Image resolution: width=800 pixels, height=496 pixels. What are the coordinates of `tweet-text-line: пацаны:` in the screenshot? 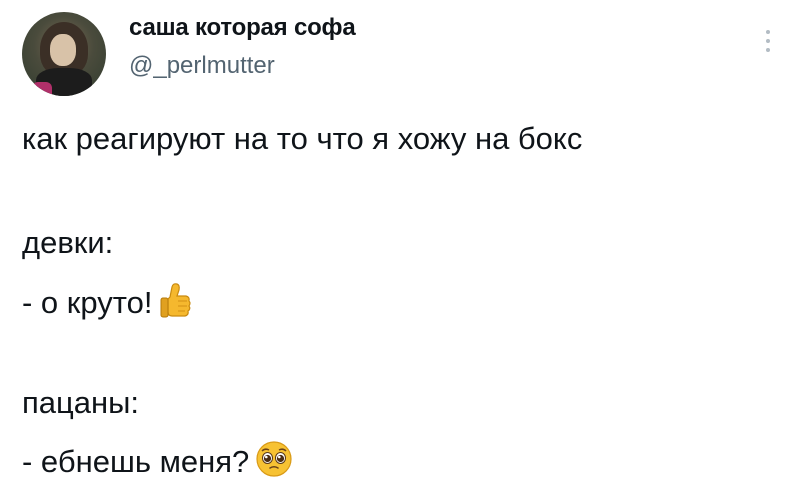 It's located at (81, 402).